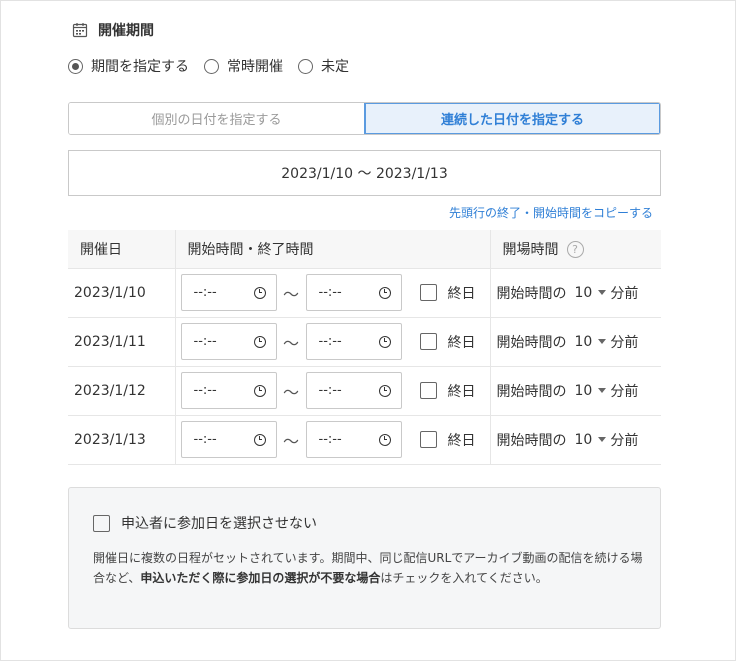 The image size is (736, 661). Describe the element at coordinates (121, 440) in the screenshot. I see `row-date: 2023/1/13` at that location.